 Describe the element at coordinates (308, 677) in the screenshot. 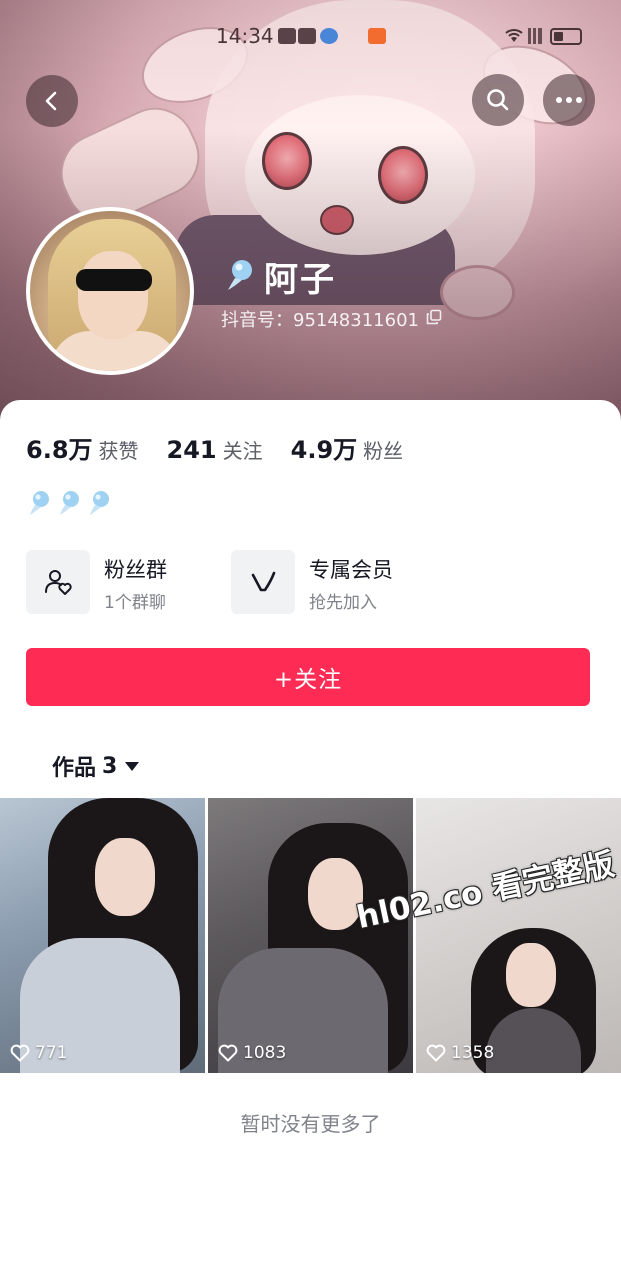

I see `follow-button: +关注` at that location.